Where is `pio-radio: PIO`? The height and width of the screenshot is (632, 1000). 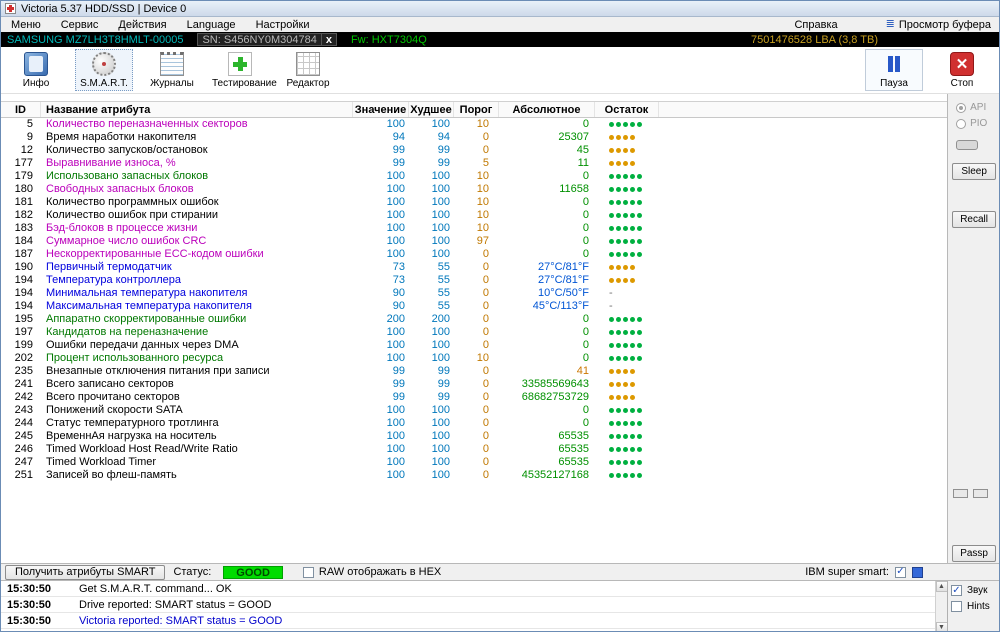
pio-radio: PIO is located at coordinates (971, 123).